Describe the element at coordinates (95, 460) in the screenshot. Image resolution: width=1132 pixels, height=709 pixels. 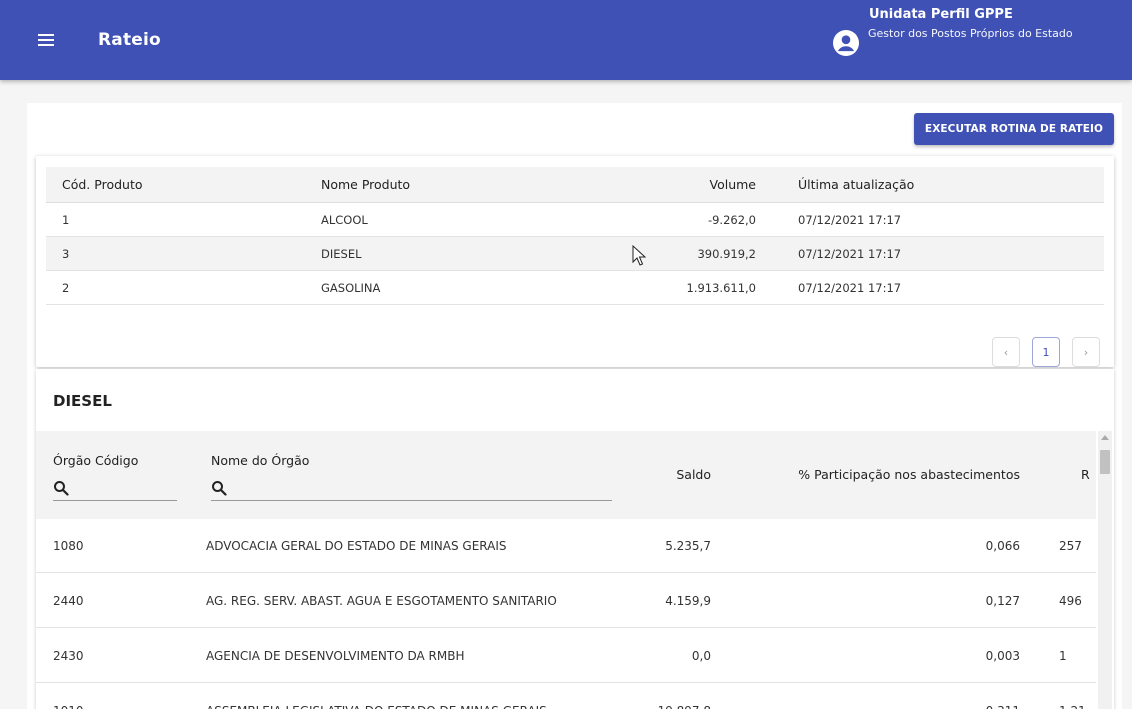
I see `column-header-org-code: Órgão Código` at that location.